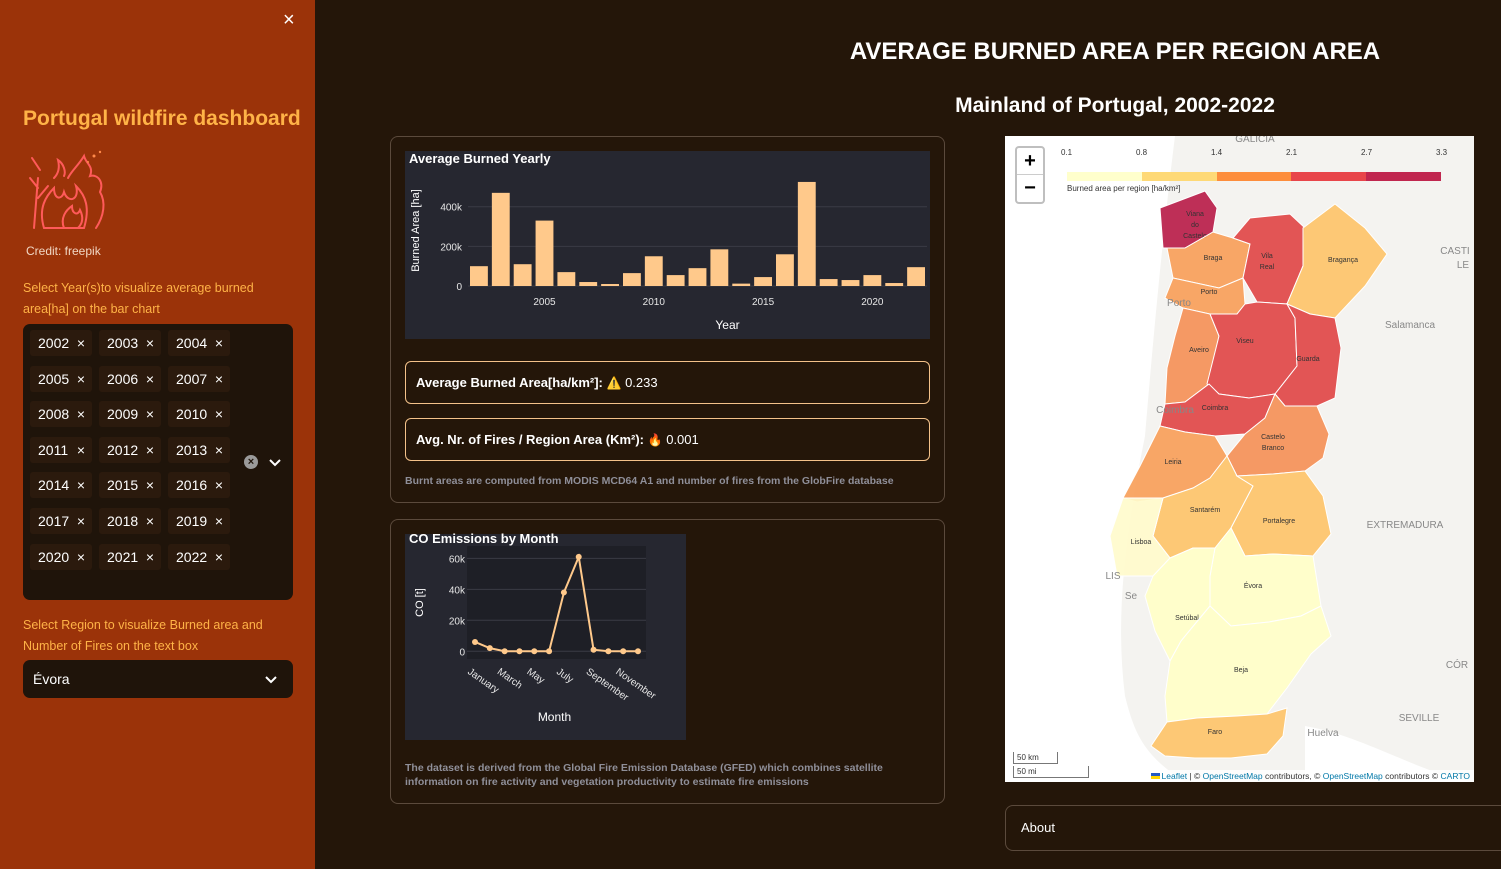 The width and height of the screenshot is (1501, 869). What do you see at coordinates (123, 449) in the screenshot?
I see `year-tag-label: 2012` at bounding box center [123, 449].